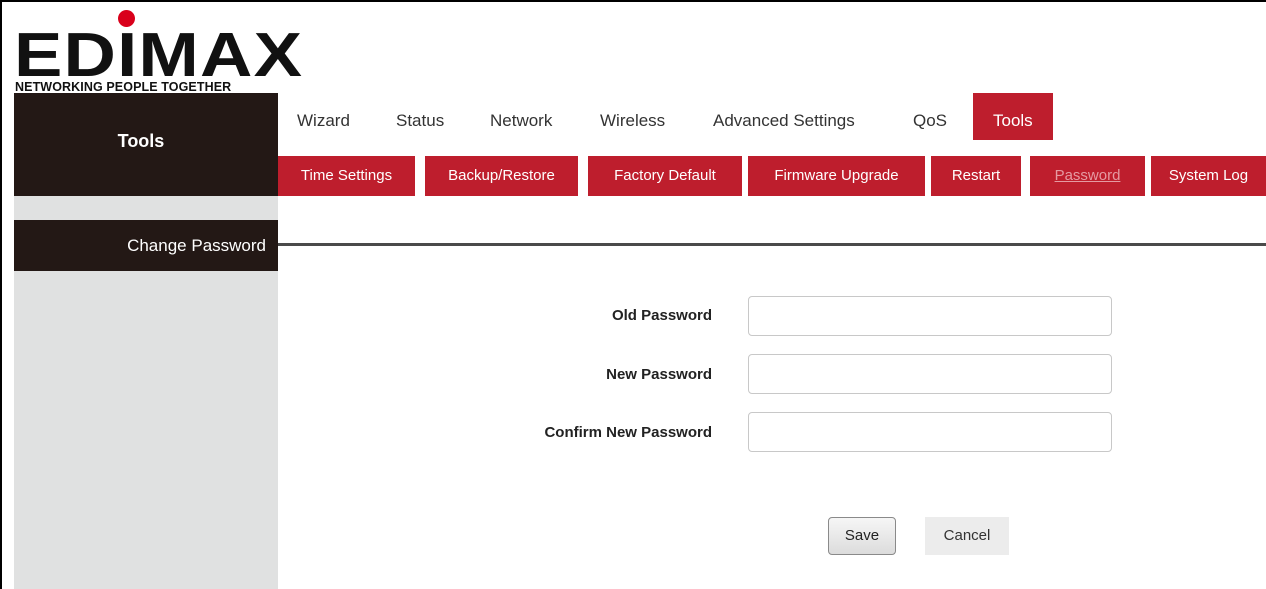 The image size is (1266, 589). I want to click on edimax-logo: EDIMAX NETWORKING PEOPLE TOGETHER, so click(158, 52).